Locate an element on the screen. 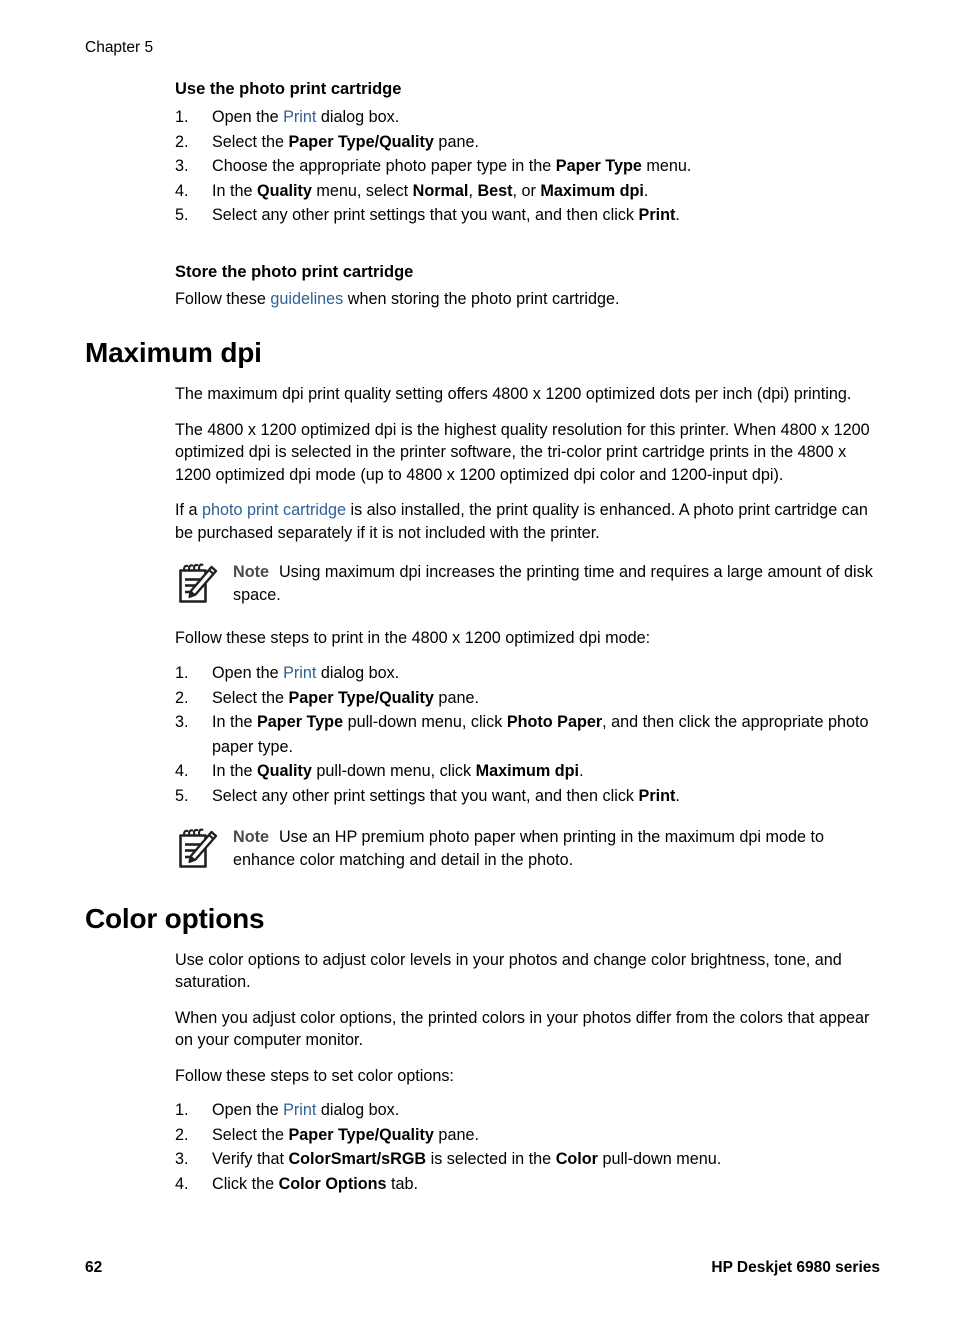  heading-maximum-dpi: Maximum dpi is located at coordinates (173, 353).